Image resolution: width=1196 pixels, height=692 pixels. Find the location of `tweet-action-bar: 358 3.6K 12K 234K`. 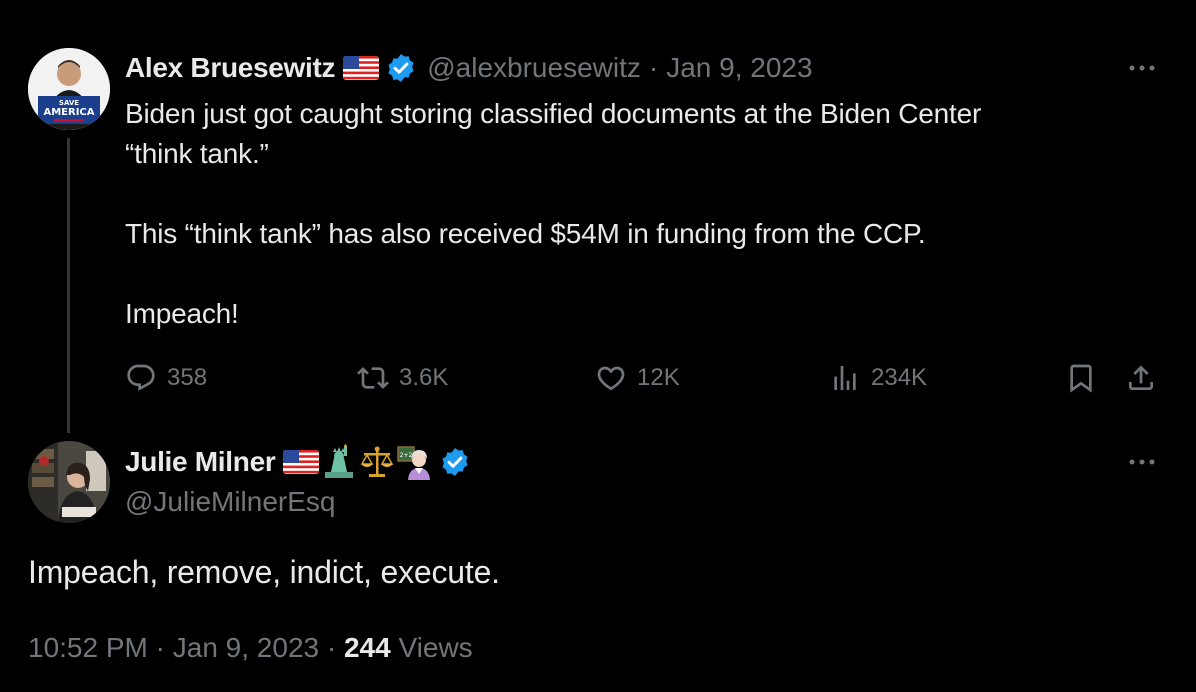

tweet-action-bar: 358 3.6K 12K 234K is located at coordinates (645, 378).